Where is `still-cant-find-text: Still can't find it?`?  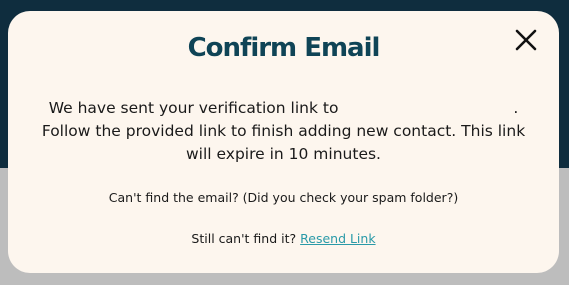 still-cant-find-text: Still can't find it? is located at coordinates (244, 238).